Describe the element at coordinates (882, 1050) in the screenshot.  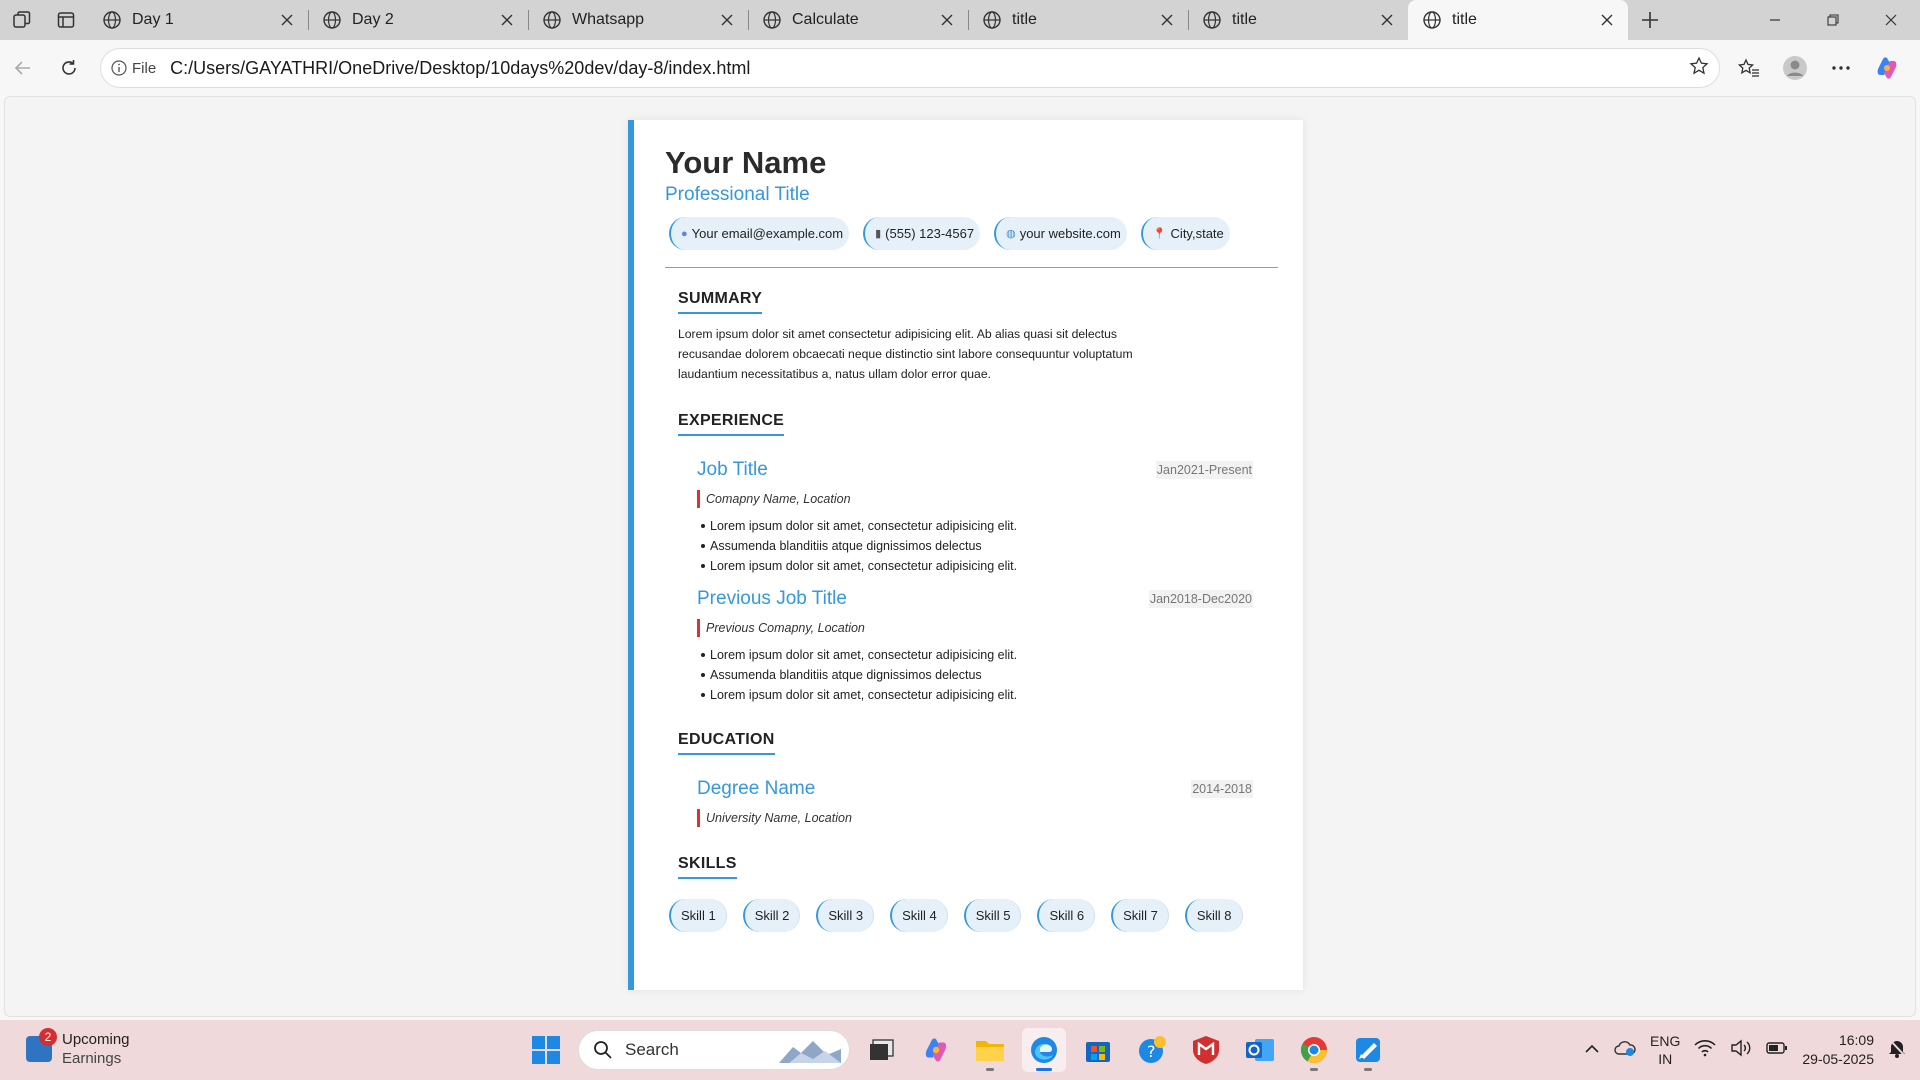
I see `task-view-button` at that location.